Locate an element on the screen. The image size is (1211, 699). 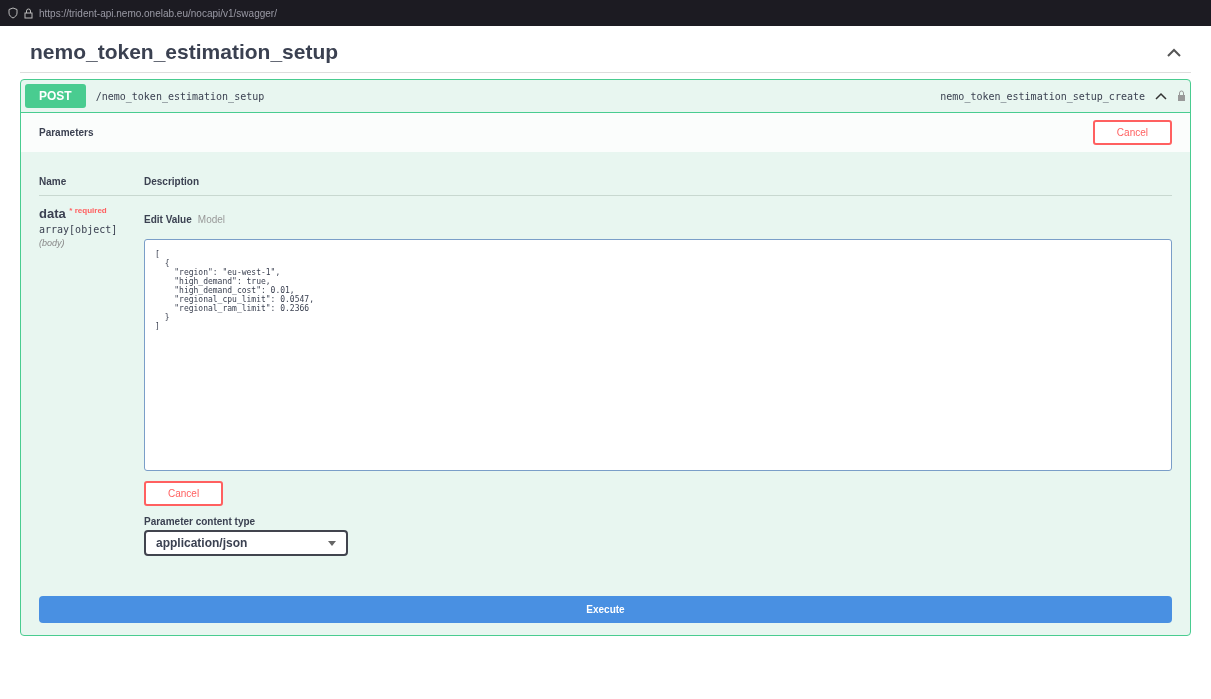
column-header: Name is located at coordinates (53, 181).